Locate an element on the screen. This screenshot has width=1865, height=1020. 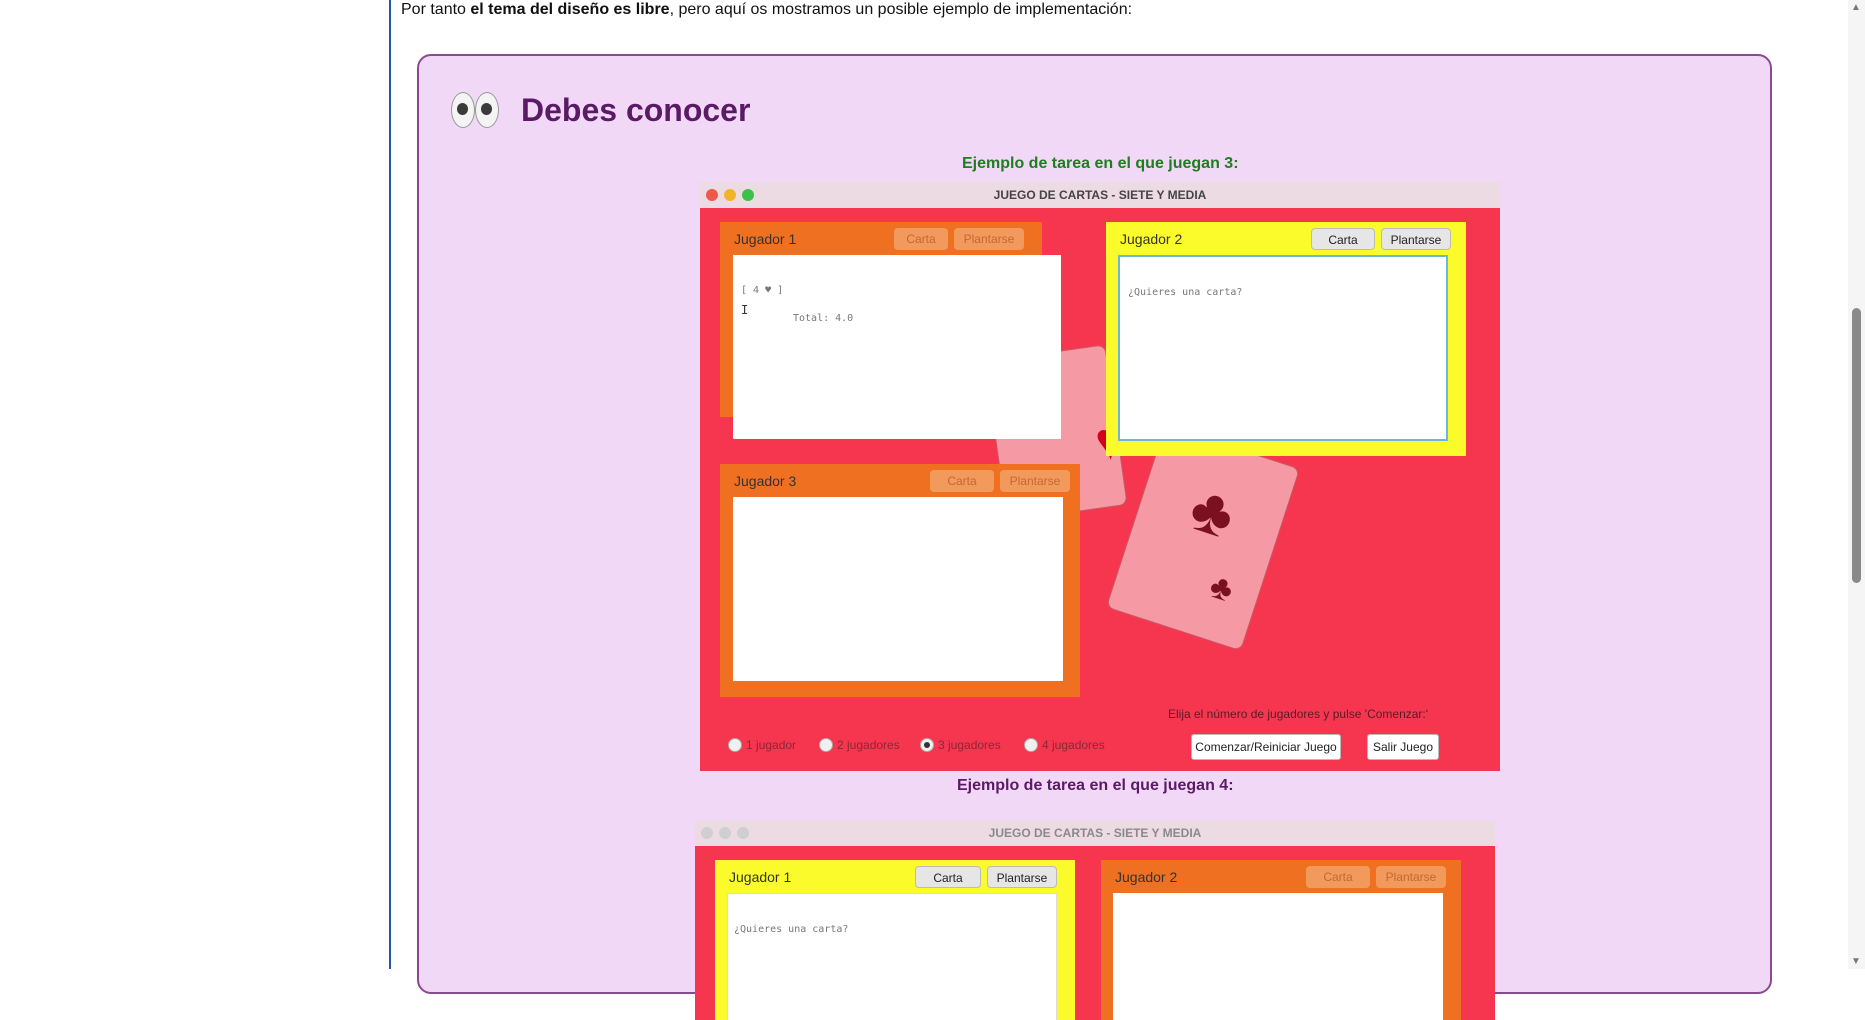
page-scrollbar: ▲ ▼ is located at coordinates (1856, 484).